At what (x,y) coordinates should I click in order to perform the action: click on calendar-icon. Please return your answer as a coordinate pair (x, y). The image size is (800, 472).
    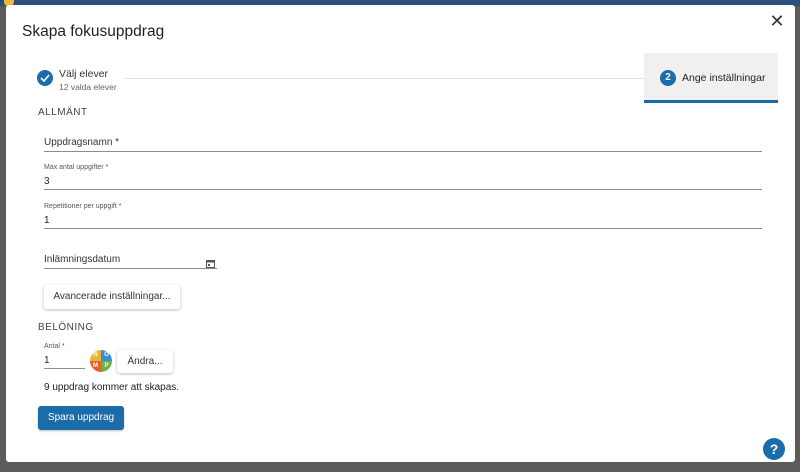
    Looking at the image, I should click on (210, 261).